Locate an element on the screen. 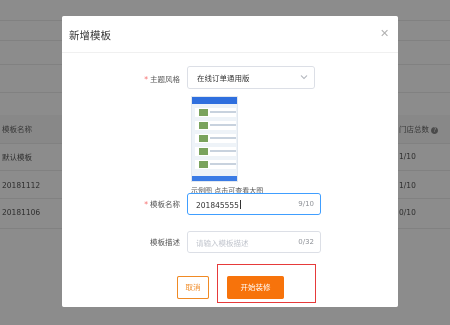 The height and width of the screenshot is (325, 450). theme-select-value: 在线订单通用版 is located at coordinates (223, 78).